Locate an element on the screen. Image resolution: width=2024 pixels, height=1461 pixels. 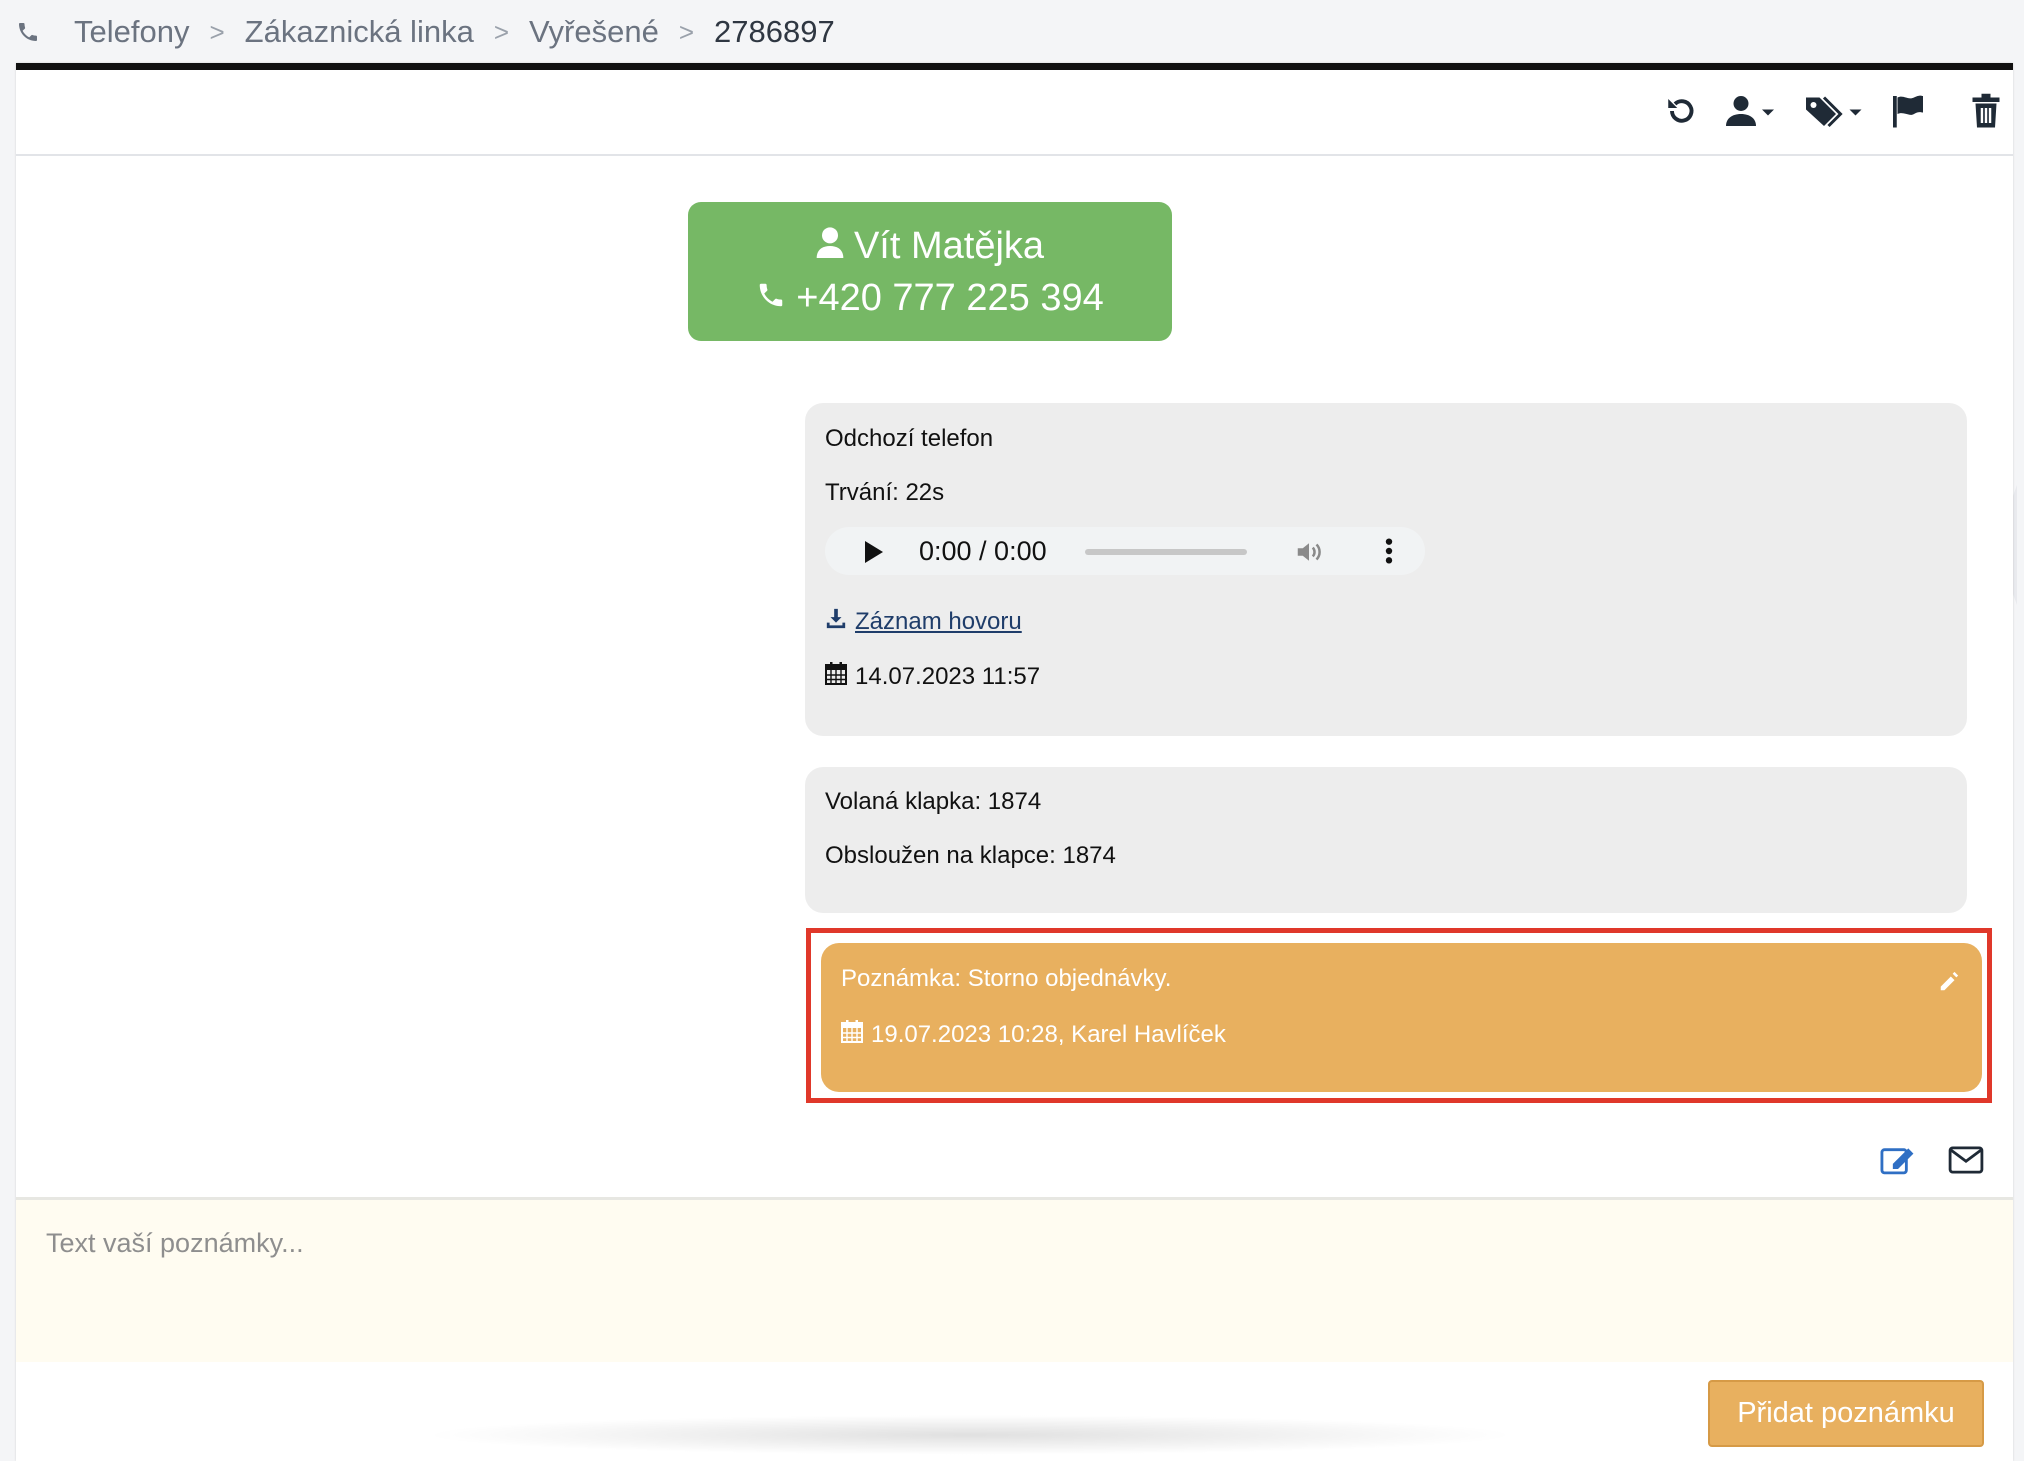
served-extension-text: Obsloužen na klapce: 1874 is located at coordinates (970, 855).